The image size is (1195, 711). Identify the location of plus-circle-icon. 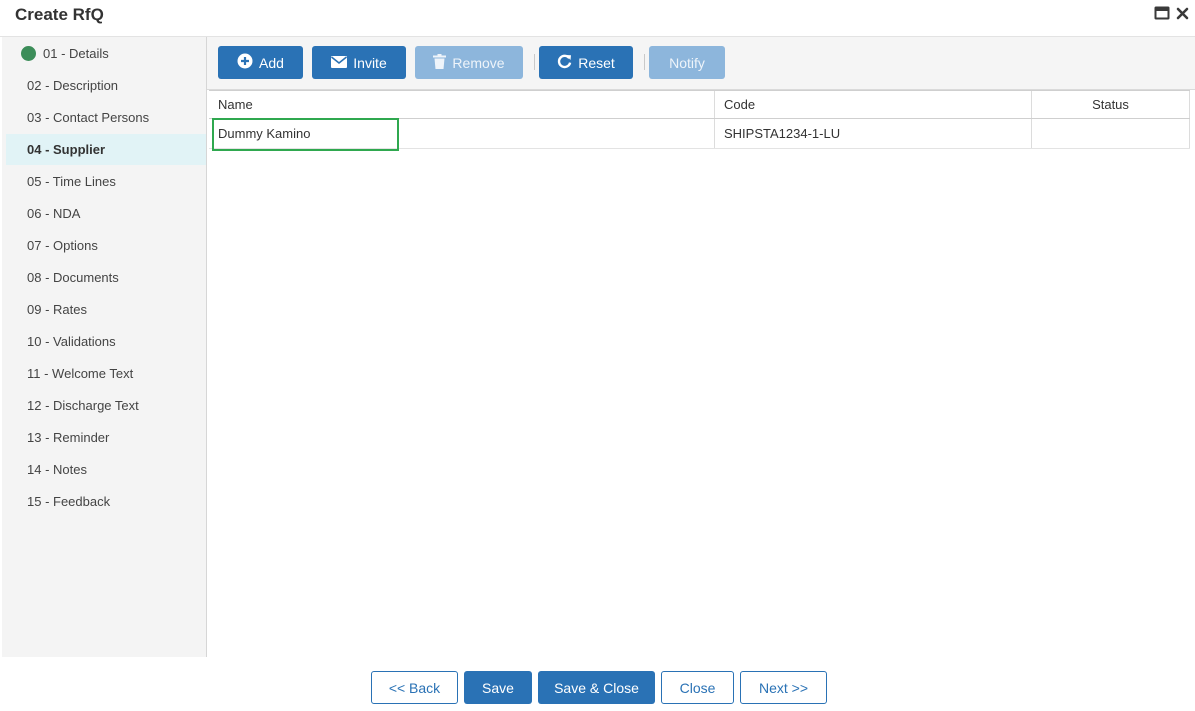
(245, 62).